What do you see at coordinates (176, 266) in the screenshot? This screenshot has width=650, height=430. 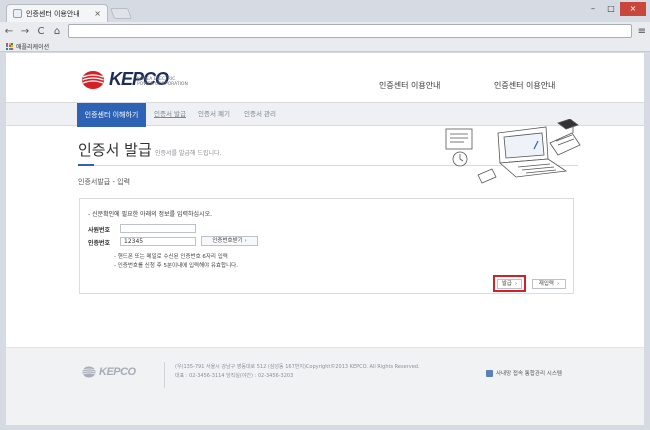 I see `auth-note-2: - 인증번호를 신청 후 5분이내에 입력해야 유효합니다.` at bounding box center [176, 266].